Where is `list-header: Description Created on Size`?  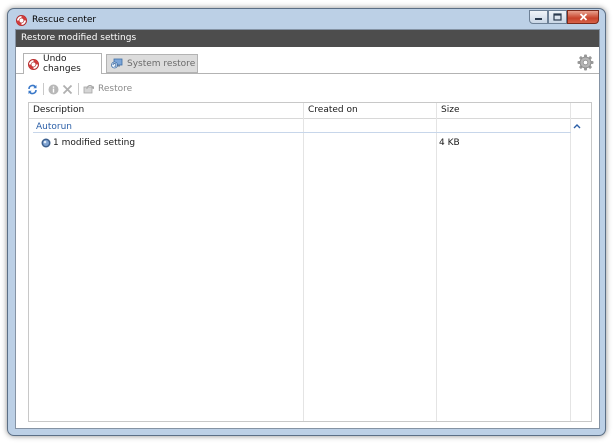
list-header: Description Created on Size is located at coordinates (310, 111).